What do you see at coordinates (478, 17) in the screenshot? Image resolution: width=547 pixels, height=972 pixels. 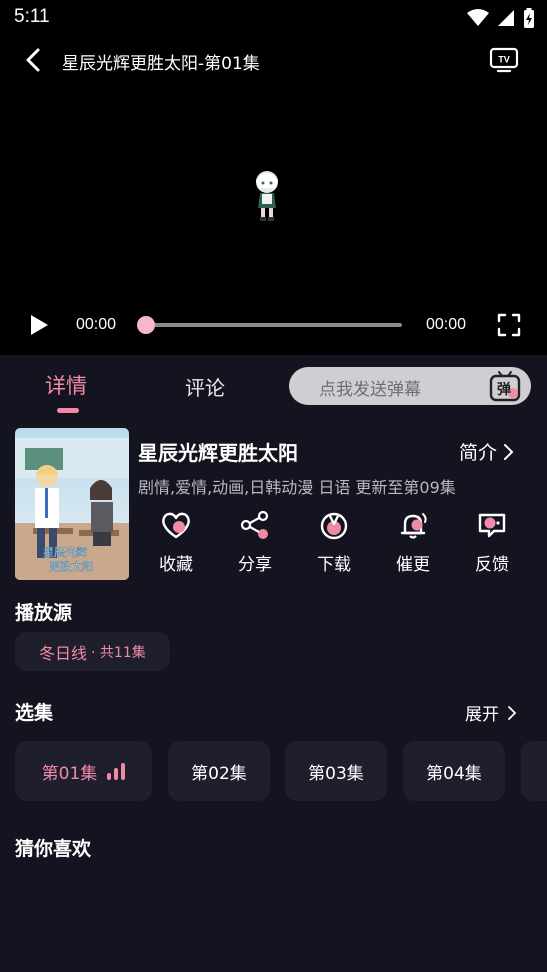 I see `wifi-icon` at bounding box center [478, 17].